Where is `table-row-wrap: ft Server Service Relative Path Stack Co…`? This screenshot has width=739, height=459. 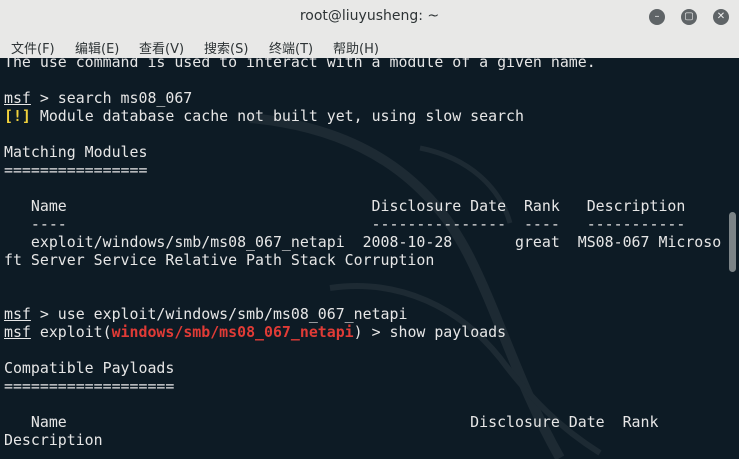 table-row-wrap: ft Server Service Relative Path Stack Co… is located at coordinates (219, 260).